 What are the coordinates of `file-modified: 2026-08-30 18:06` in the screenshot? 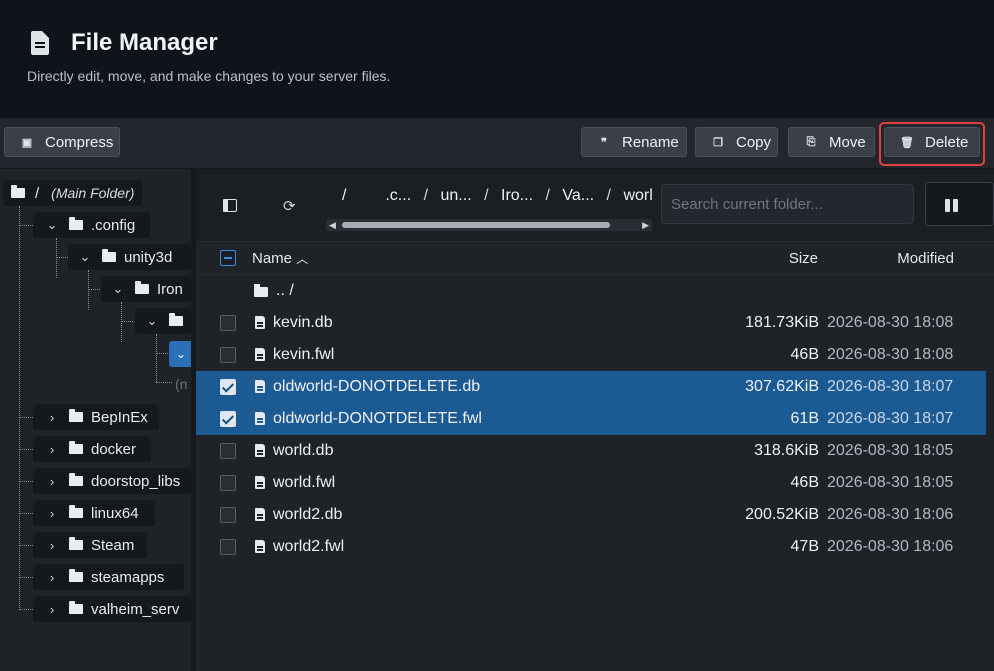 It's located at (890, 514).